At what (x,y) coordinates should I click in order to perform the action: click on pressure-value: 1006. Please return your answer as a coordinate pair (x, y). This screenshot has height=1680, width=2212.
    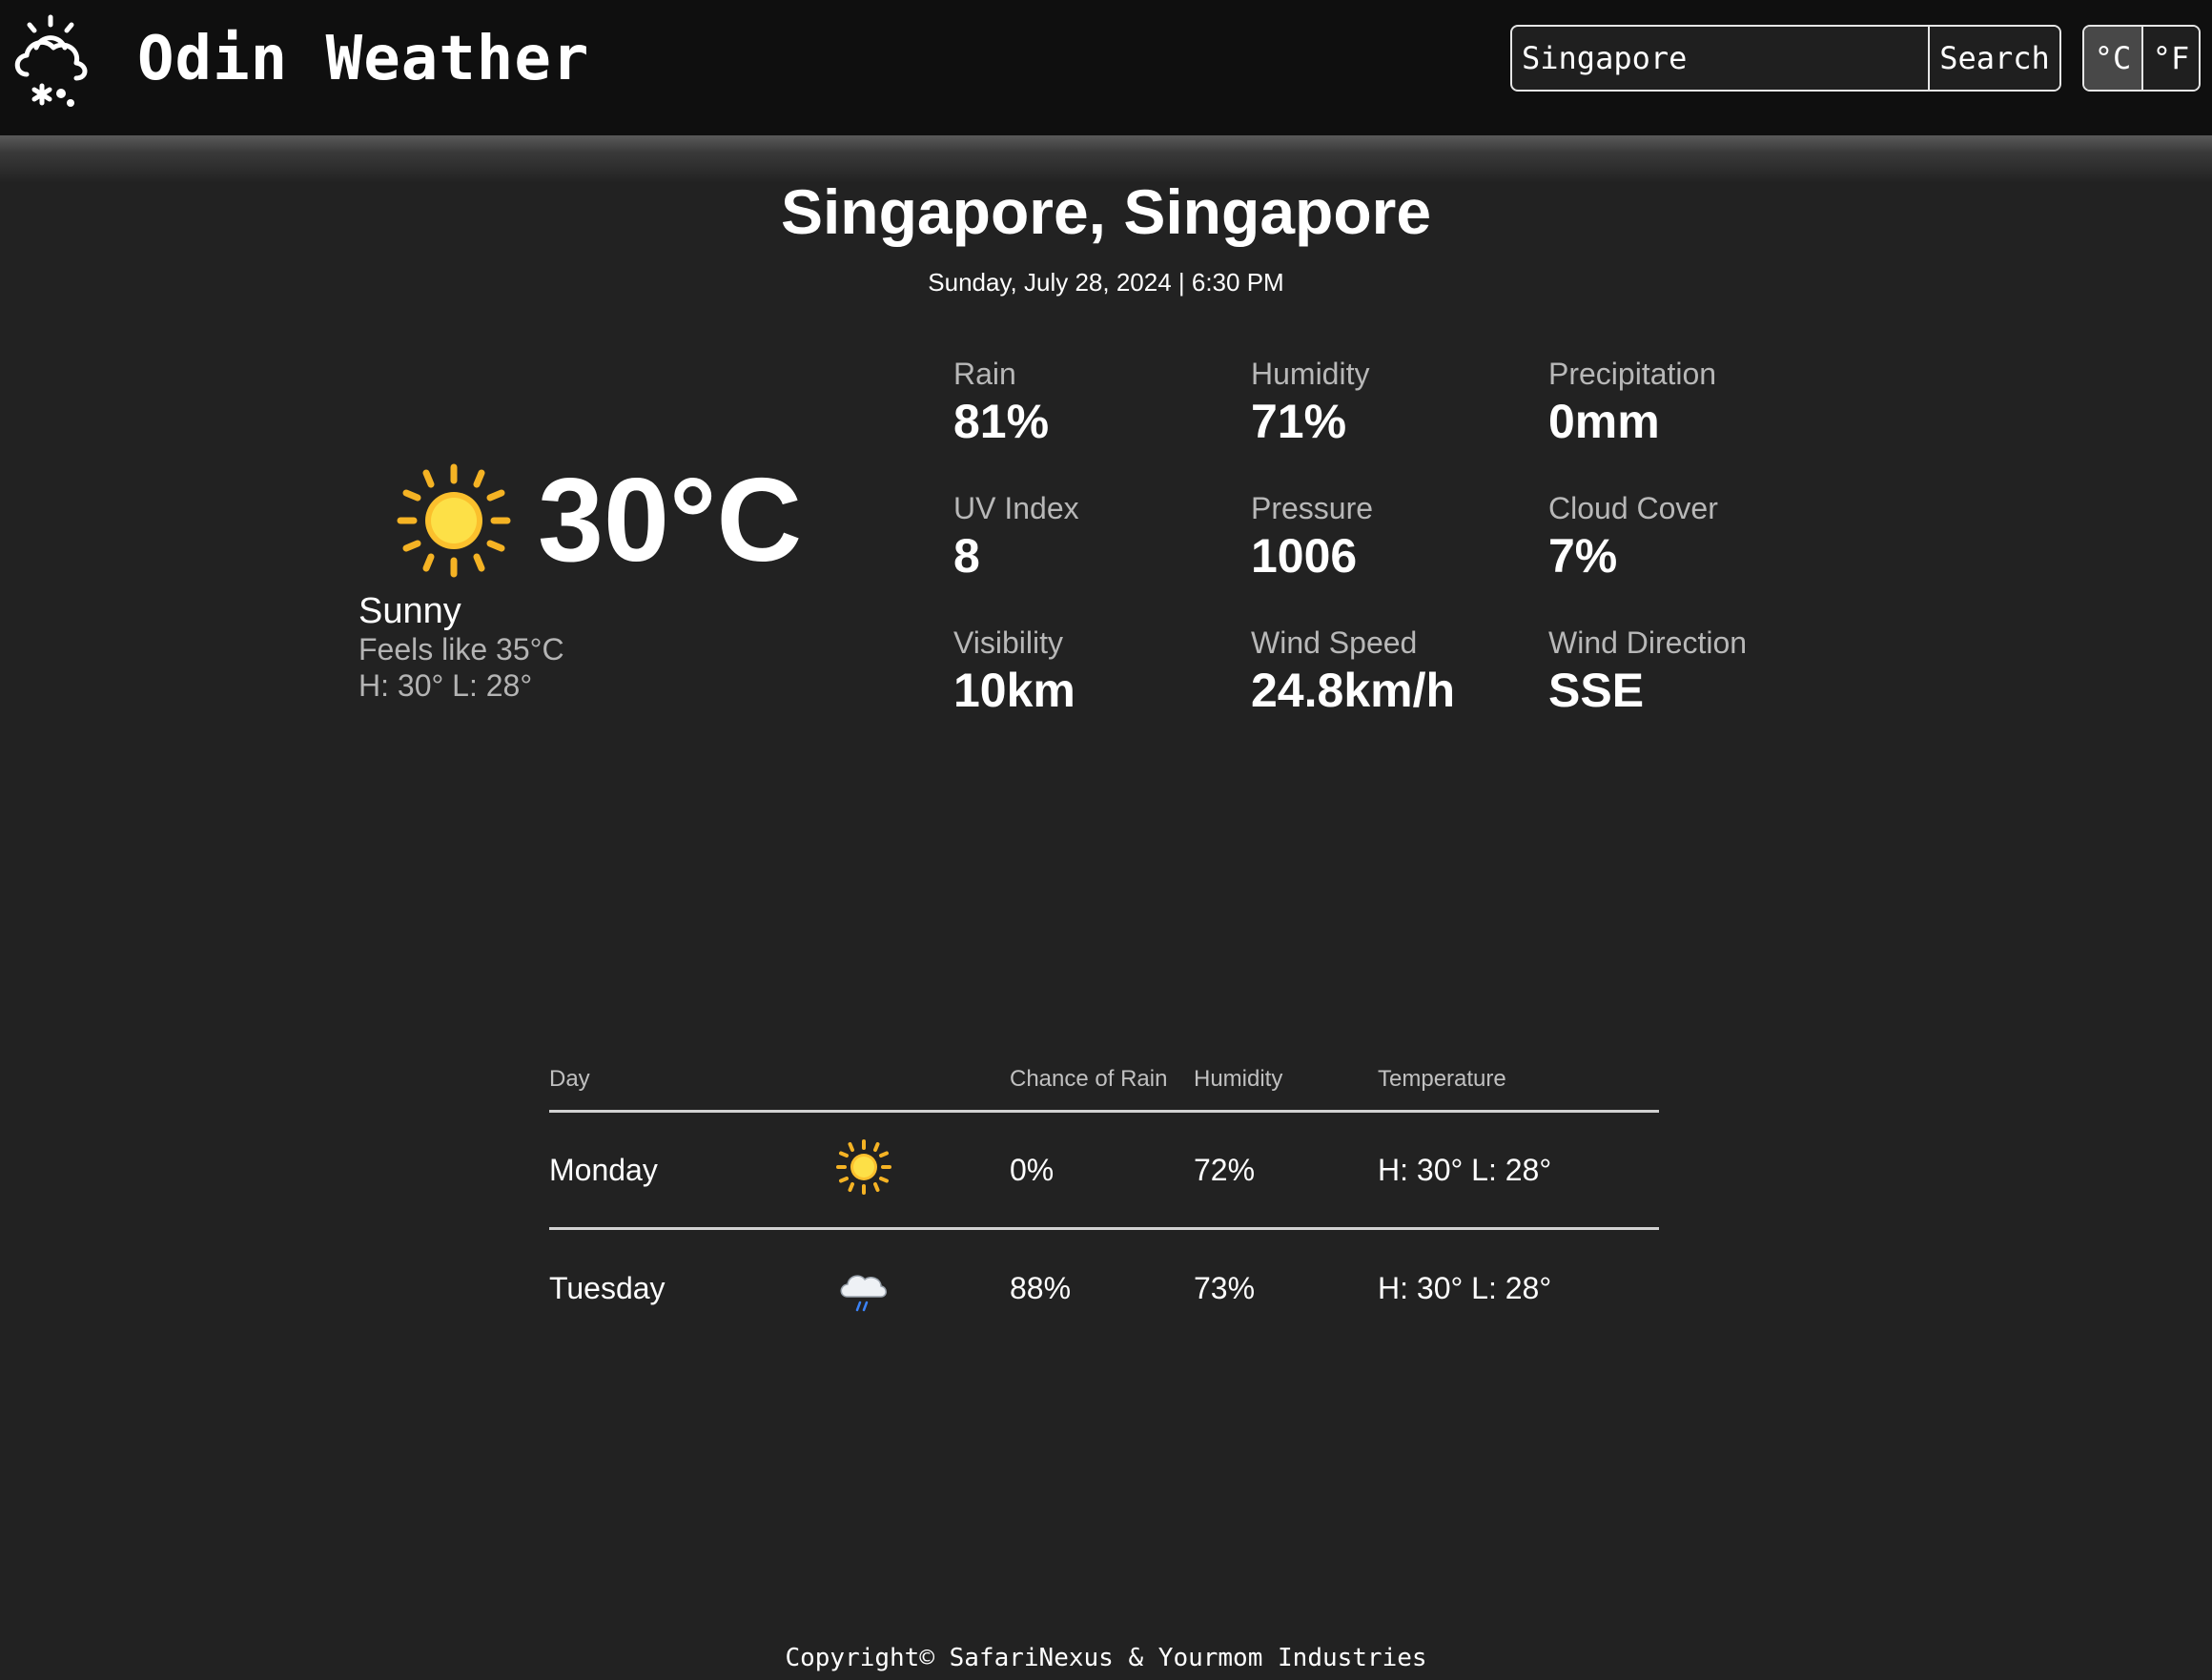
    Looking at the image, I should click on (1304, 556).